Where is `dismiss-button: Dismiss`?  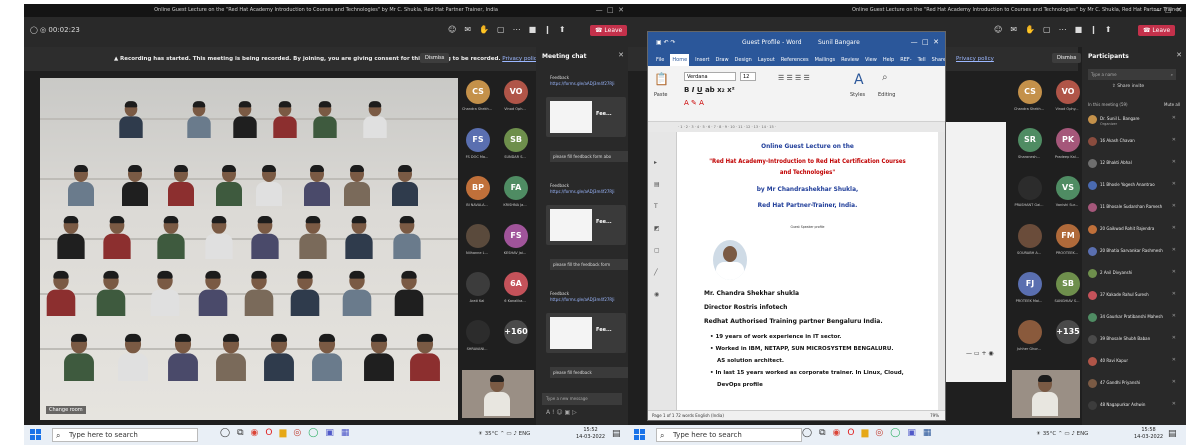 dismiss-button: Dismiss is located at coordinates (1067, 58).